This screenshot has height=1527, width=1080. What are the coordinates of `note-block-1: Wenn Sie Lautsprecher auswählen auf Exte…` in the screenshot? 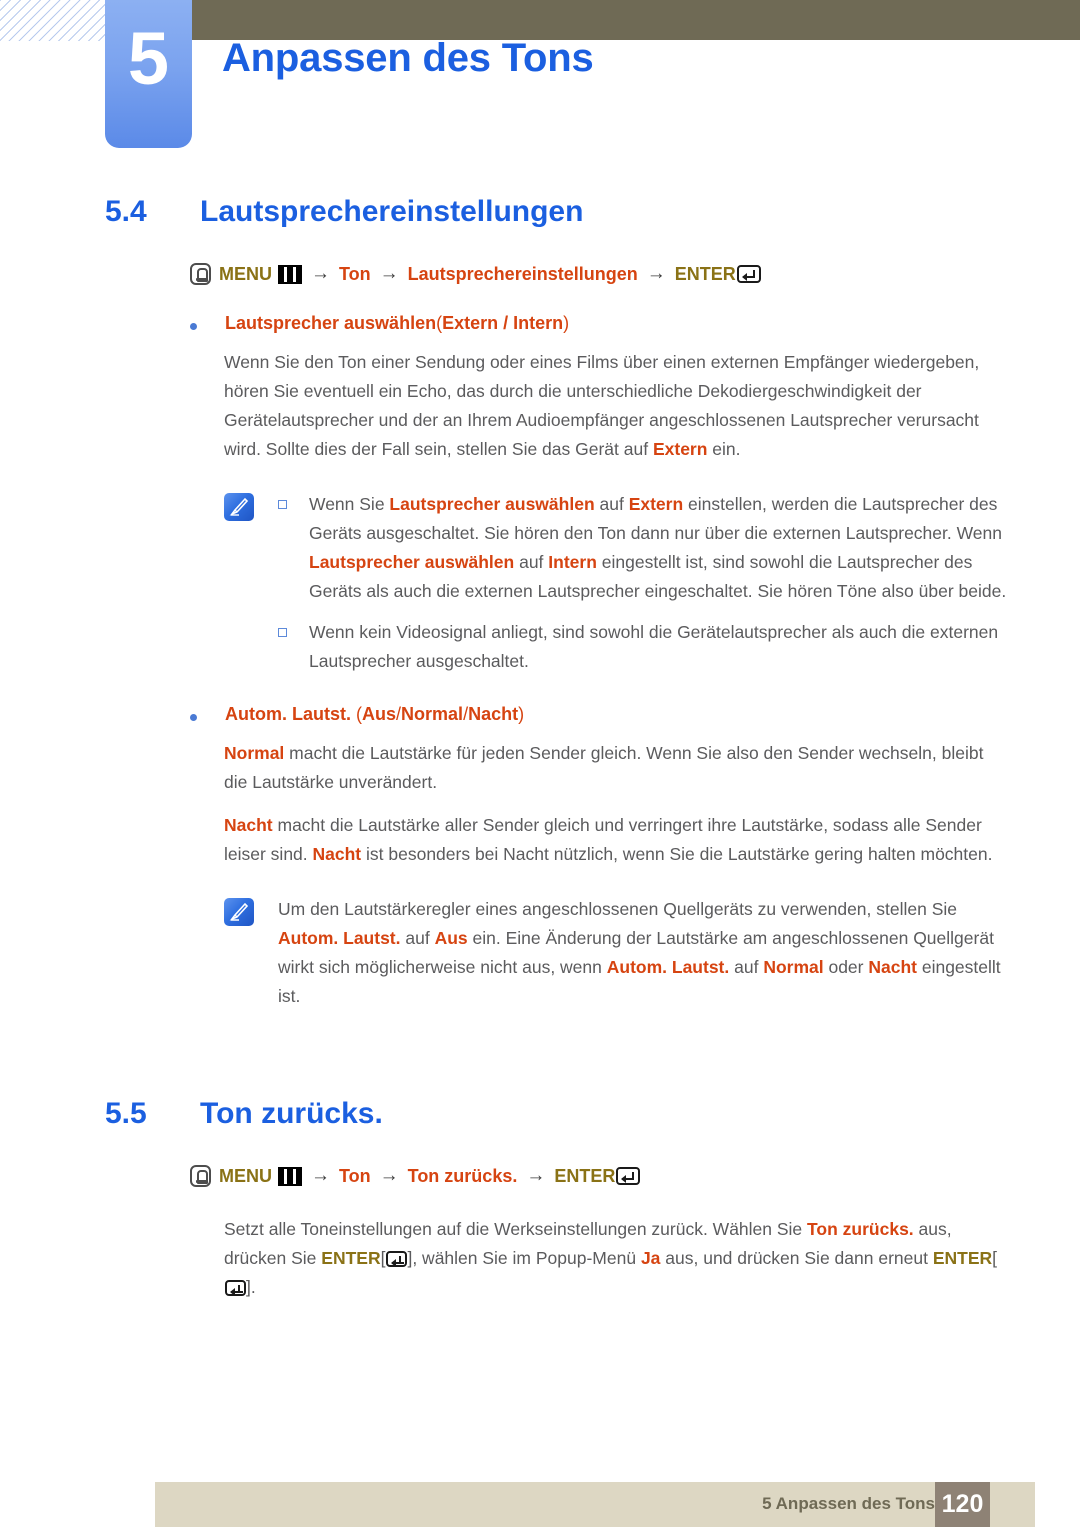 It's located at (616, 583).